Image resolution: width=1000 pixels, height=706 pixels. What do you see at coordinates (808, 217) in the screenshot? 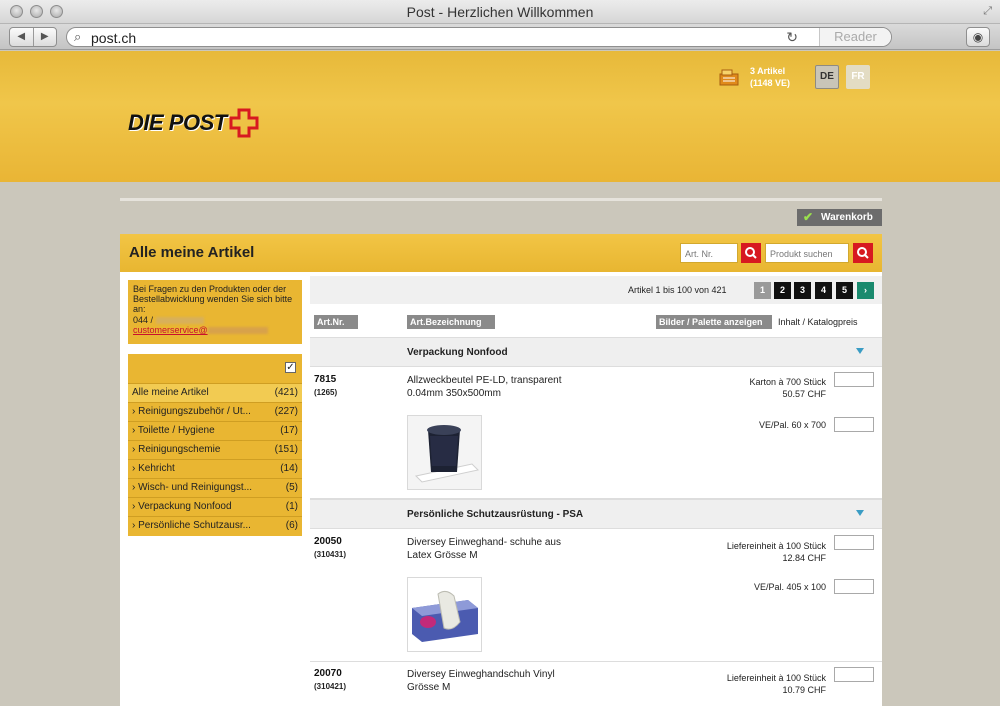
I see `checkmark-icon: ✔` at bounding box center [808, 217].